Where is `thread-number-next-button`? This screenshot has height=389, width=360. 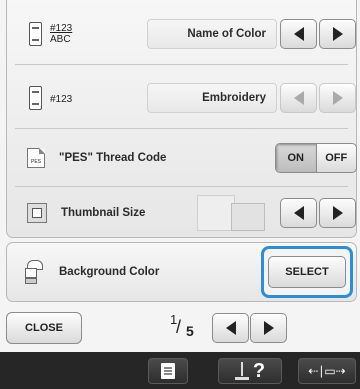 thread-number-next-button is located at coordinates (337, 98).